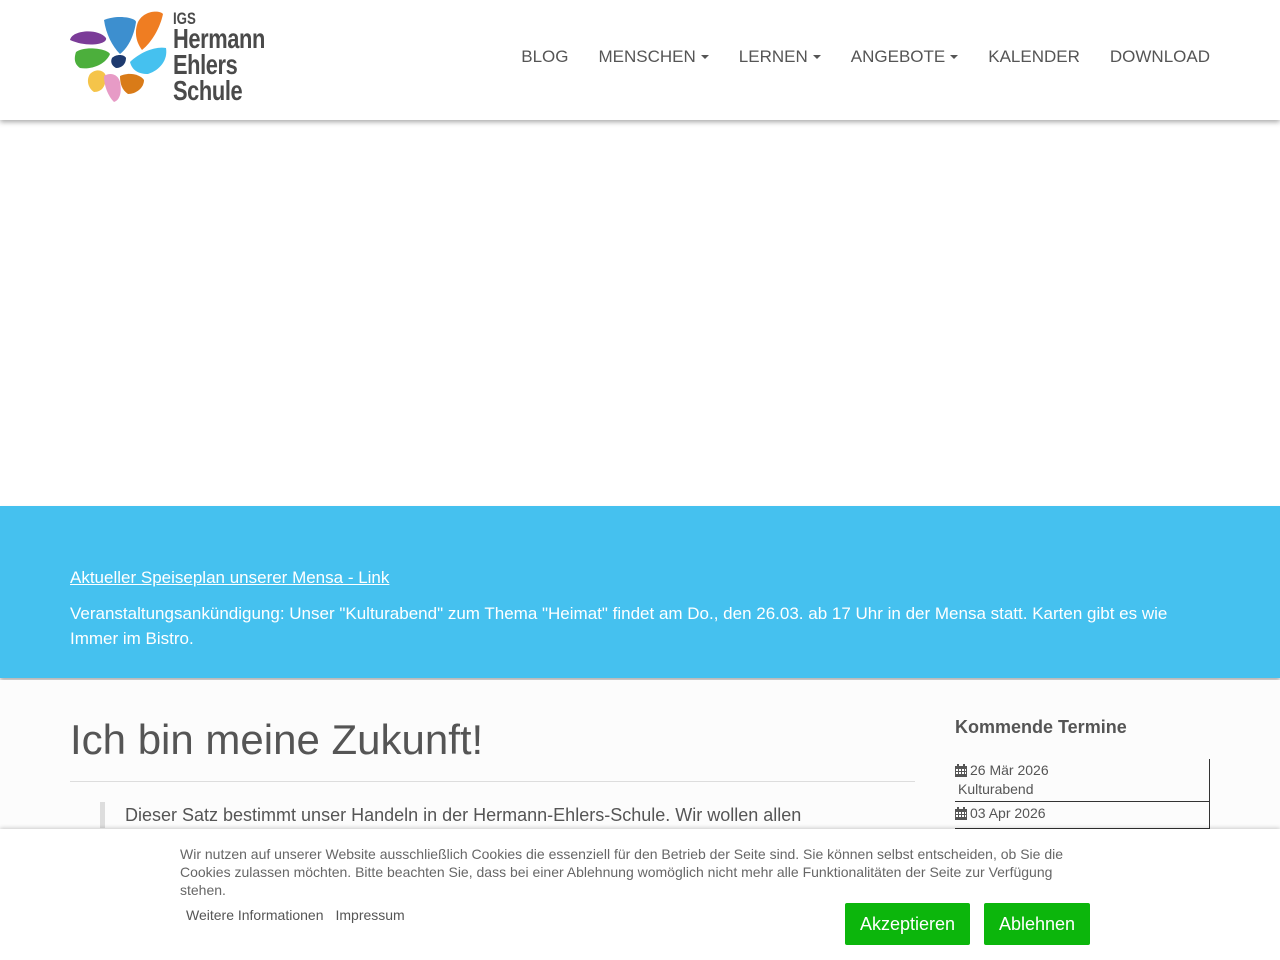 The width and height of the screenshot is (1280, 960). What do you see at coordinates (219, 57) in the screenshot?
I see `logo-wordmark: IGS Hermann Ehlers Schule` at bounding box center [219, 57].